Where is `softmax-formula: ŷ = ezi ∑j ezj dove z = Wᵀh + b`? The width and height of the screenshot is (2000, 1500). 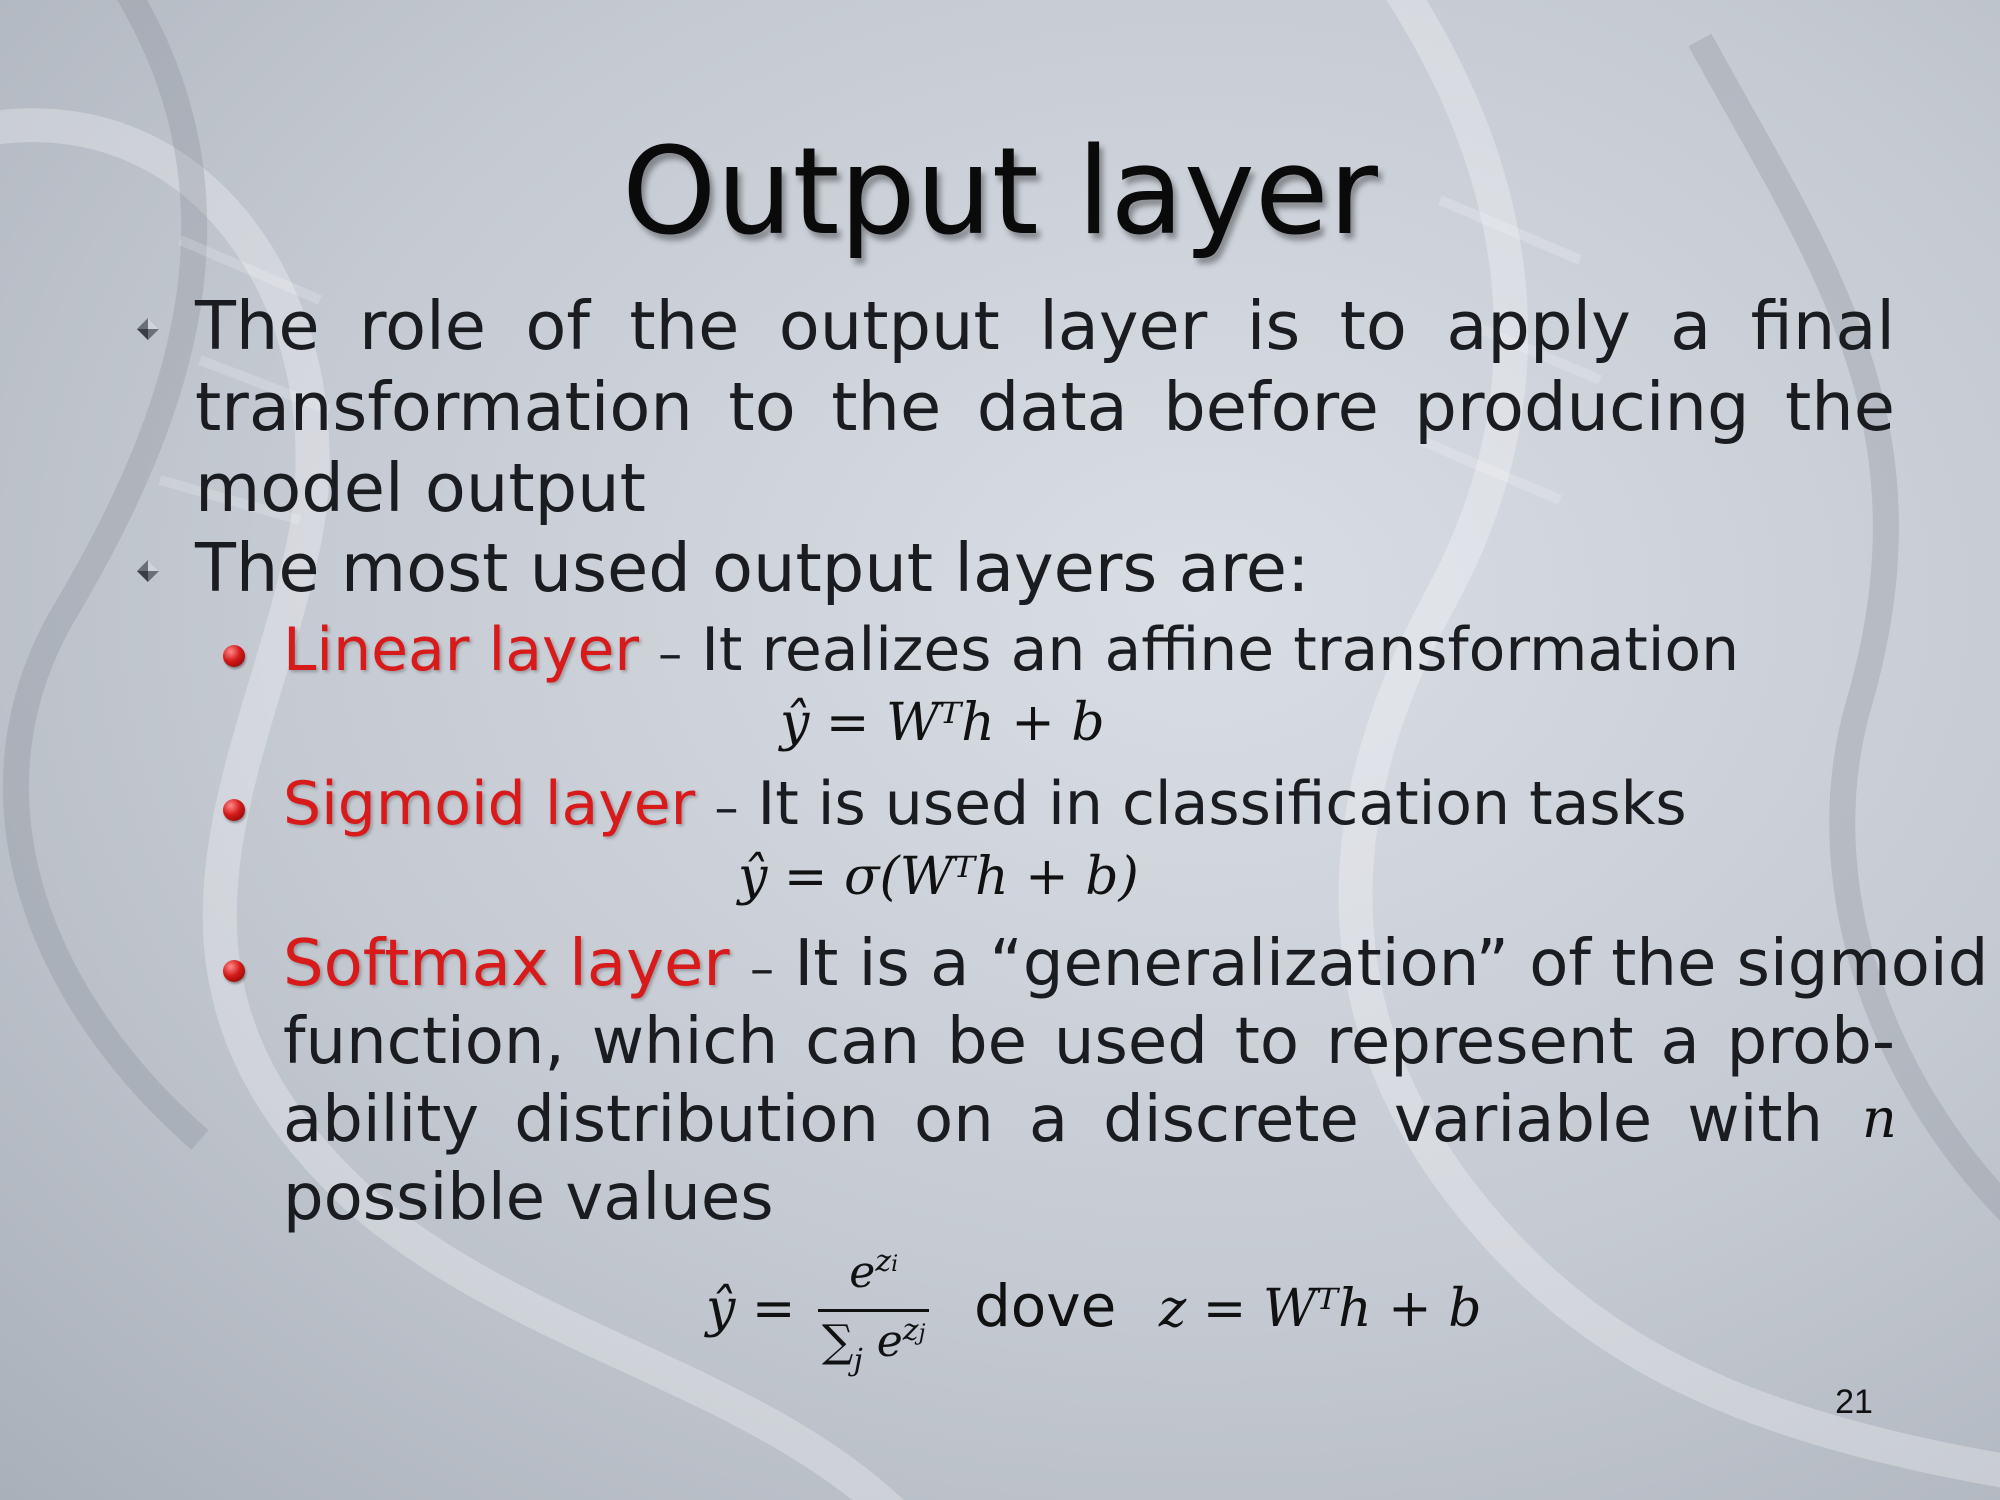
softmax-formula: ŷ = ezi ∑j ezj dove z = Wᵀh + b is located at coordinates (1094, 1312).